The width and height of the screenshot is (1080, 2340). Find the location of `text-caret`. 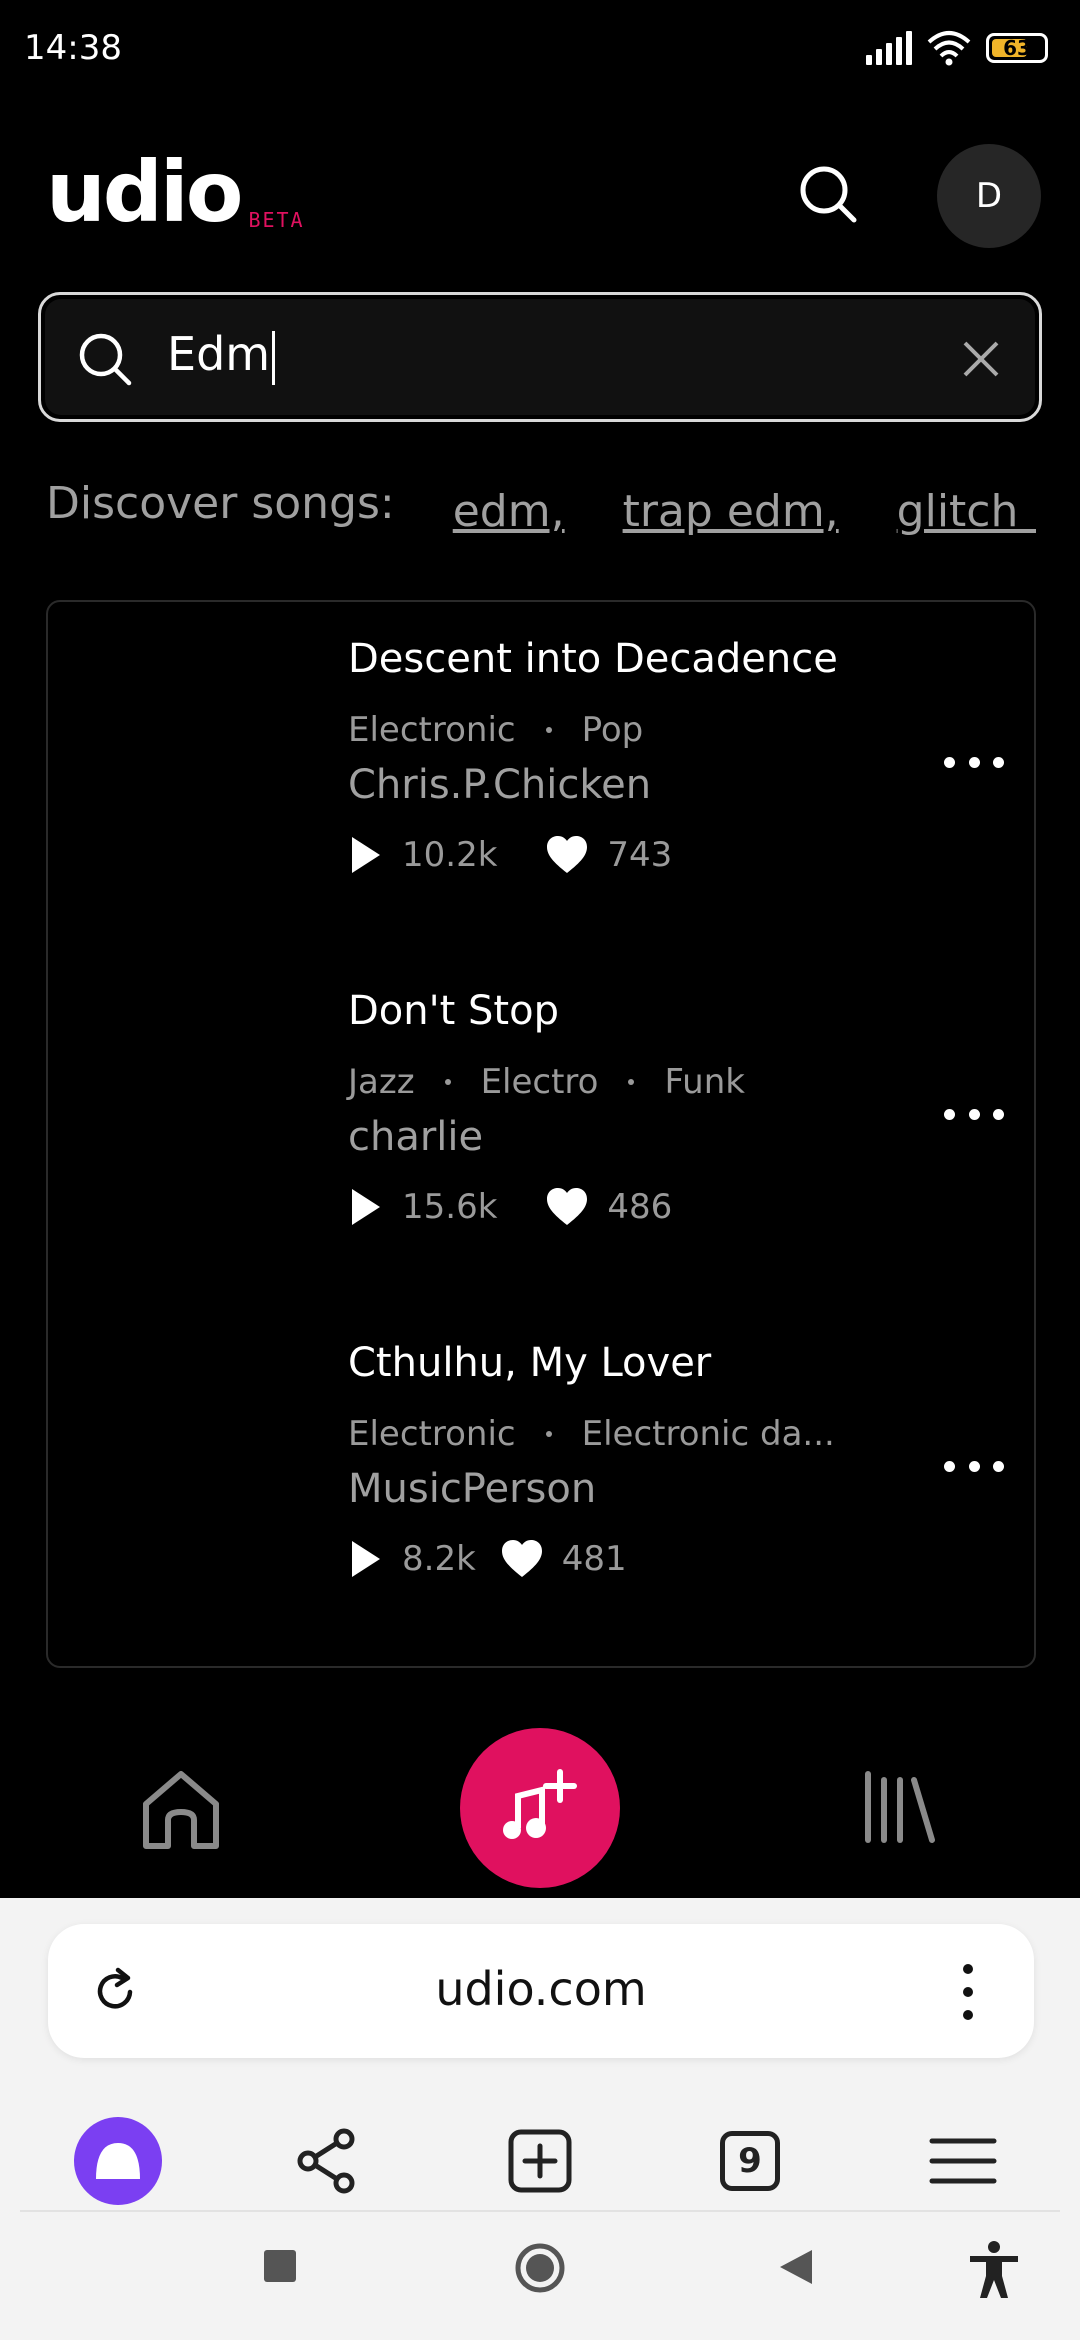

text-caret is located at coordinates (274, 357).